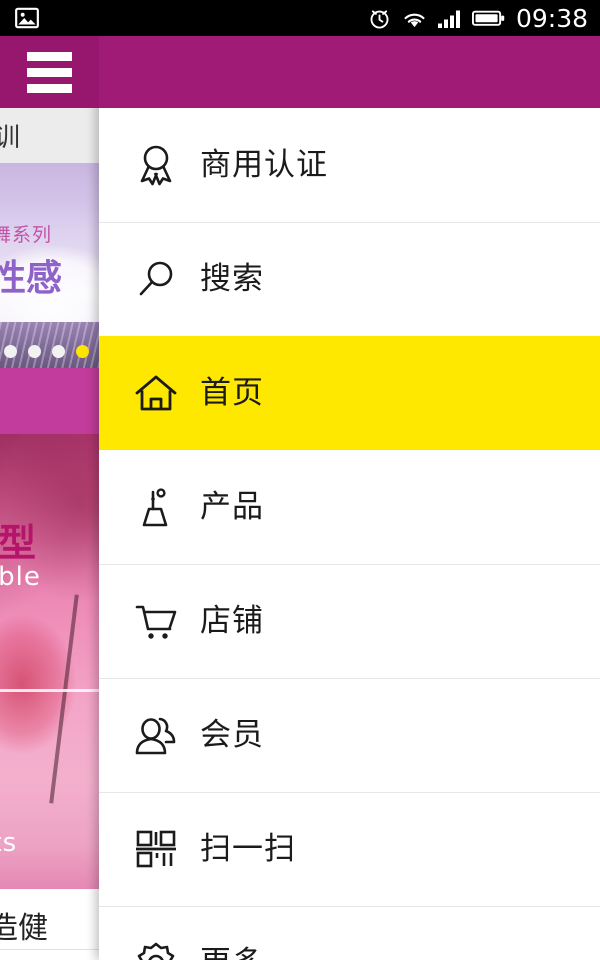 This screenshot has height=960, width=600. I want to click on hamburger-menu-button, so click(49, 72).